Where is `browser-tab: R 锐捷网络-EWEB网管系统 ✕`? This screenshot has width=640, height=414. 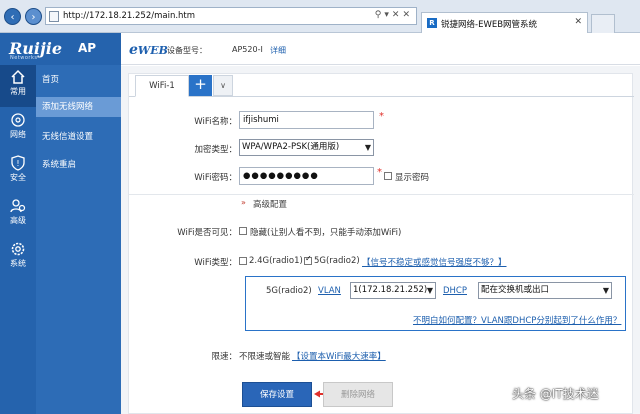
browser-tab: R 锐捷网络-EWEB网管系统 ✕ is located at coordinates (504, 22).